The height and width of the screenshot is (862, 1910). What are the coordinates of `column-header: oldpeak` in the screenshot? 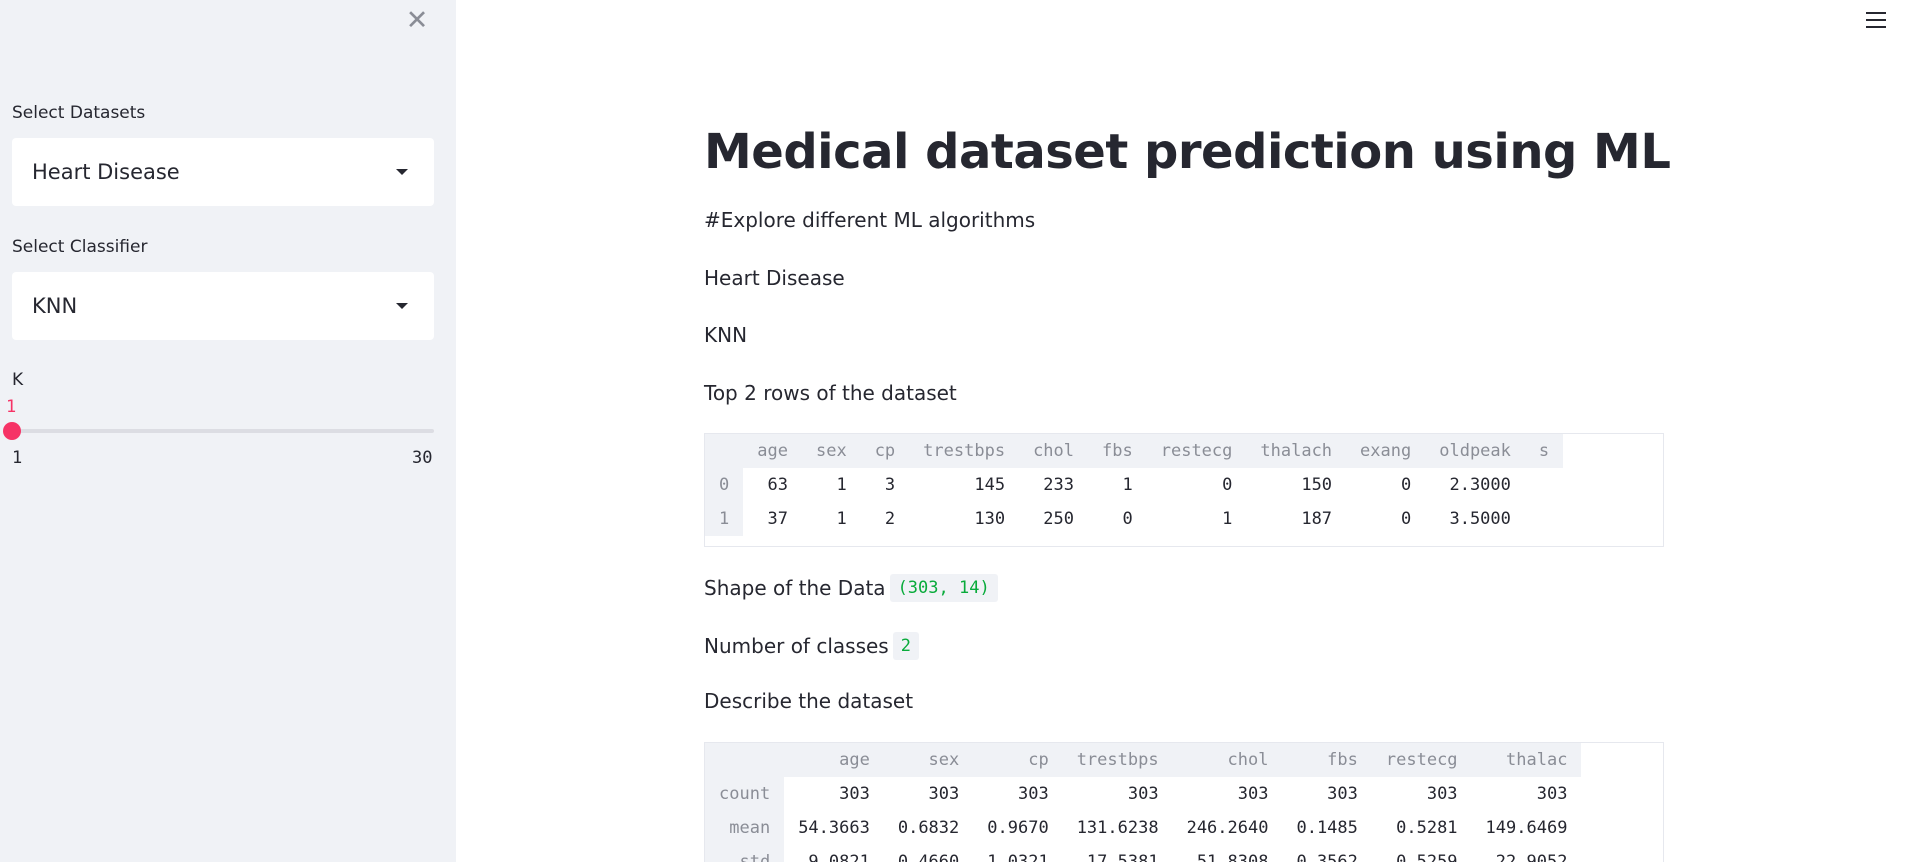 It's located at (1475, 451).